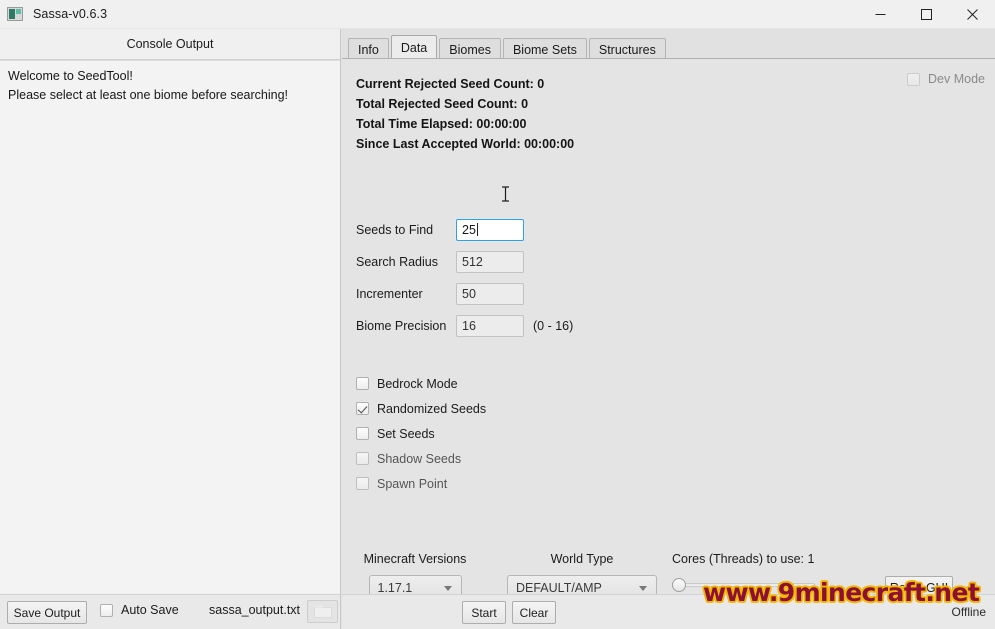  What do you see at coordinates (544, 49) in the screenshot?
I see `tab-biome-sets: Biome Sets` at bounding box center [544, 49].